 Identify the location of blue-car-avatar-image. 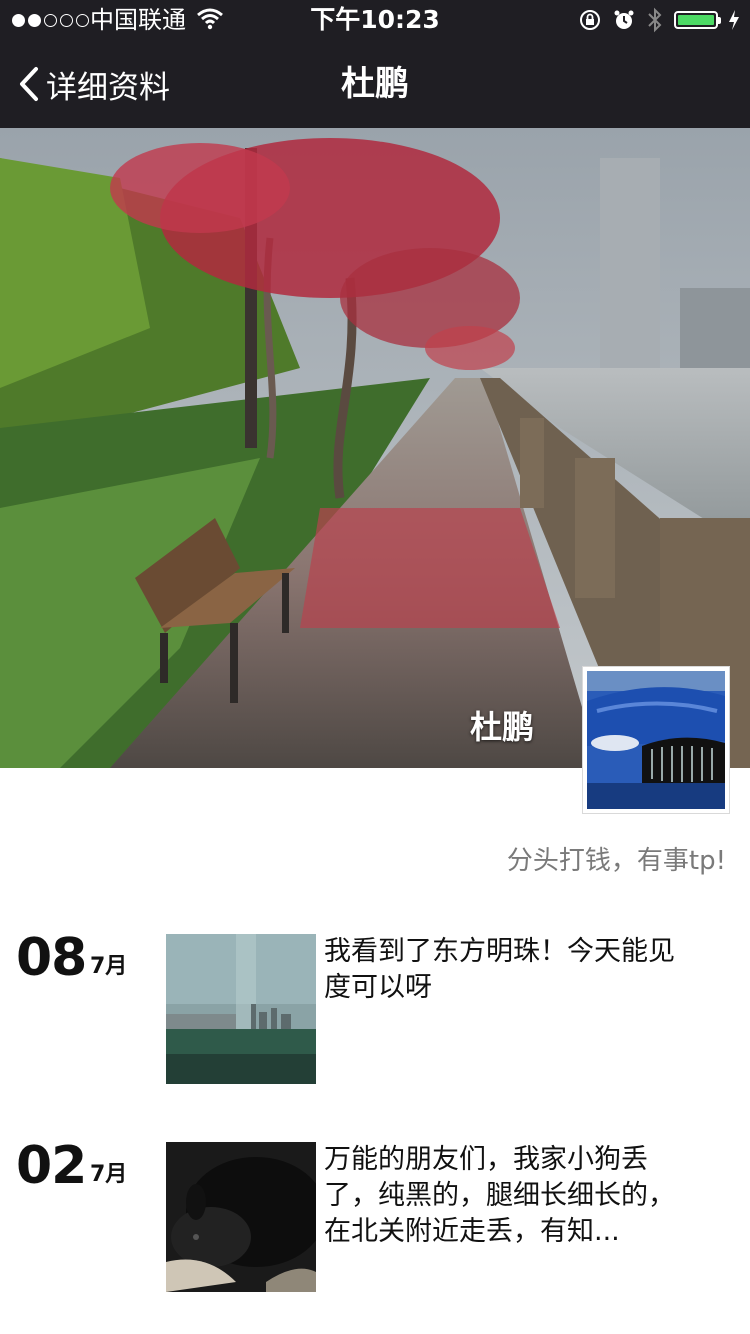
(656, 740).